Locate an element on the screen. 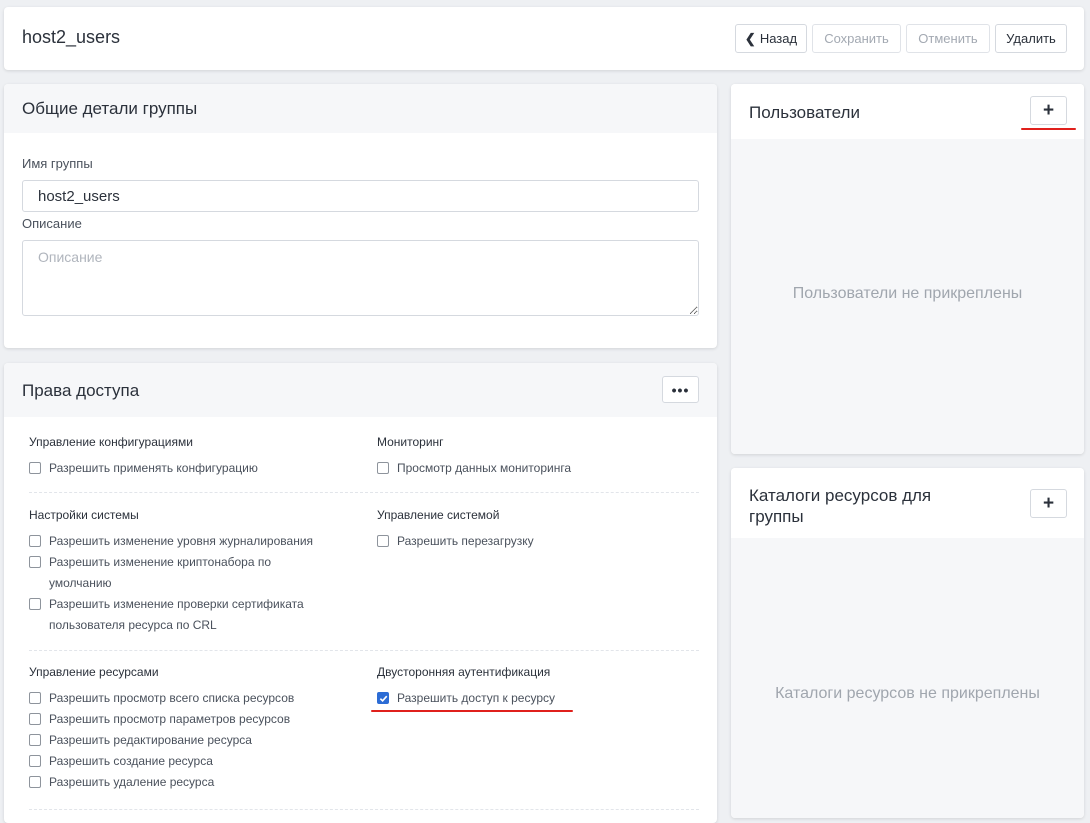 This screenshot has height=823, width=1090. general-details-title: Общие детали группы is located at coordinates (110, 108).